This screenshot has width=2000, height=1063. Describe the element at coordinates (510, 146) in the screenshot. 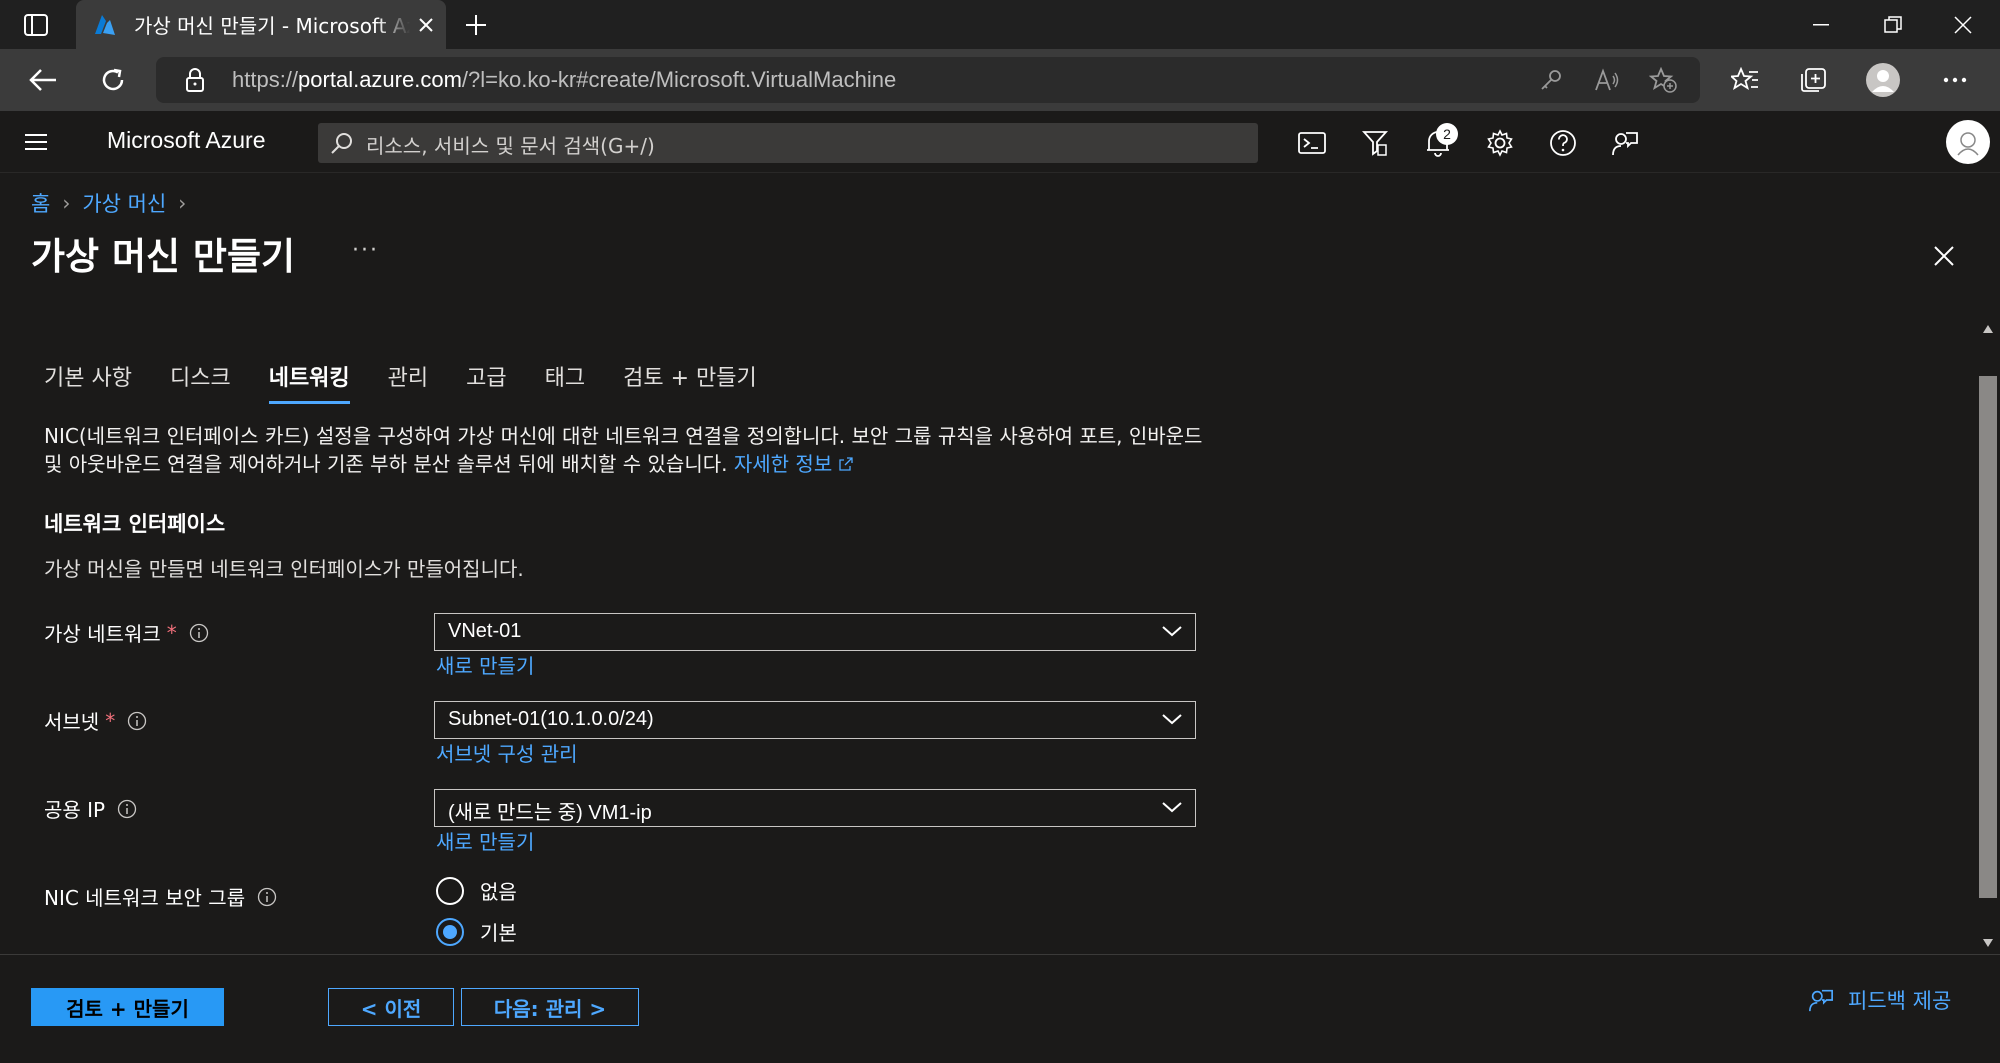

I see `search-placeholder: 리소스, 서비스 및 문서 검색(G+/)` at that location.